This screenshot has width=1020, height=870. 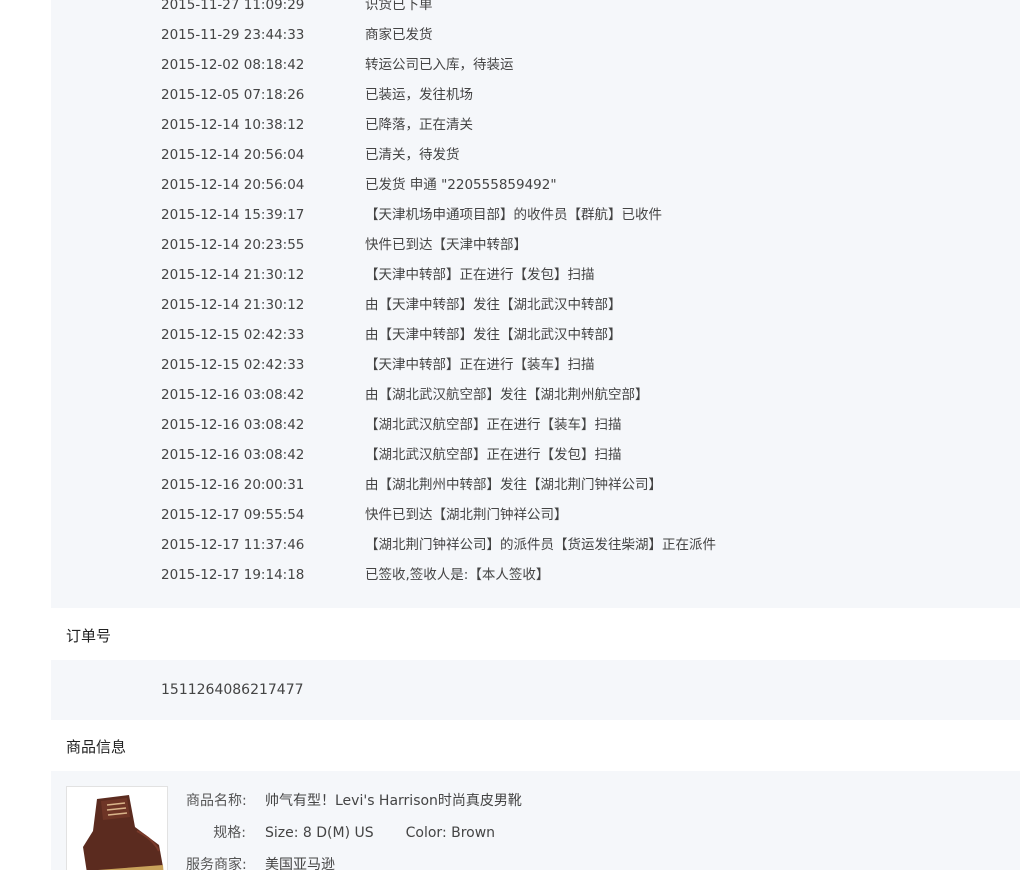 I want to click on product-name-row: 商品名称: 帅气有型！Levi's Harrison时尚真皮男靴, so click(x=354, y=807).